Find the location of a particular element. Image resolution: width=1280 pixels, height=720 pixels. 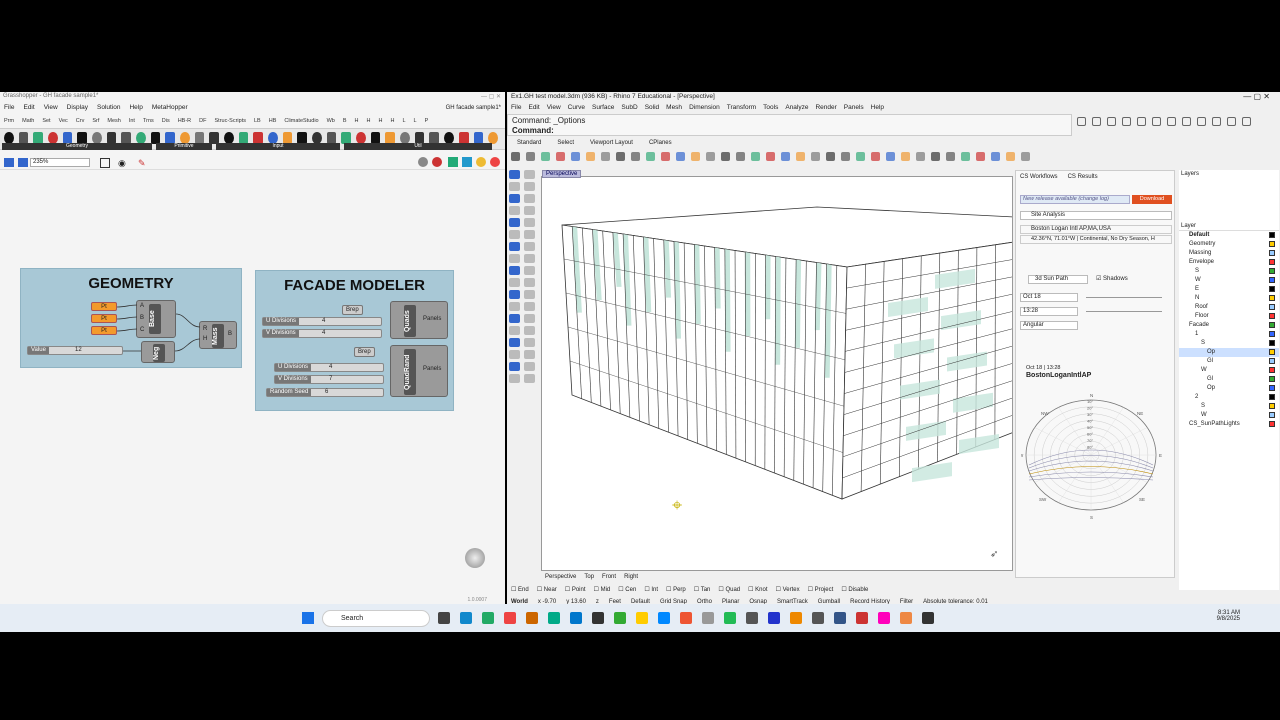

command-area: Command: _Options Command: is located at coordinates (789, 125).